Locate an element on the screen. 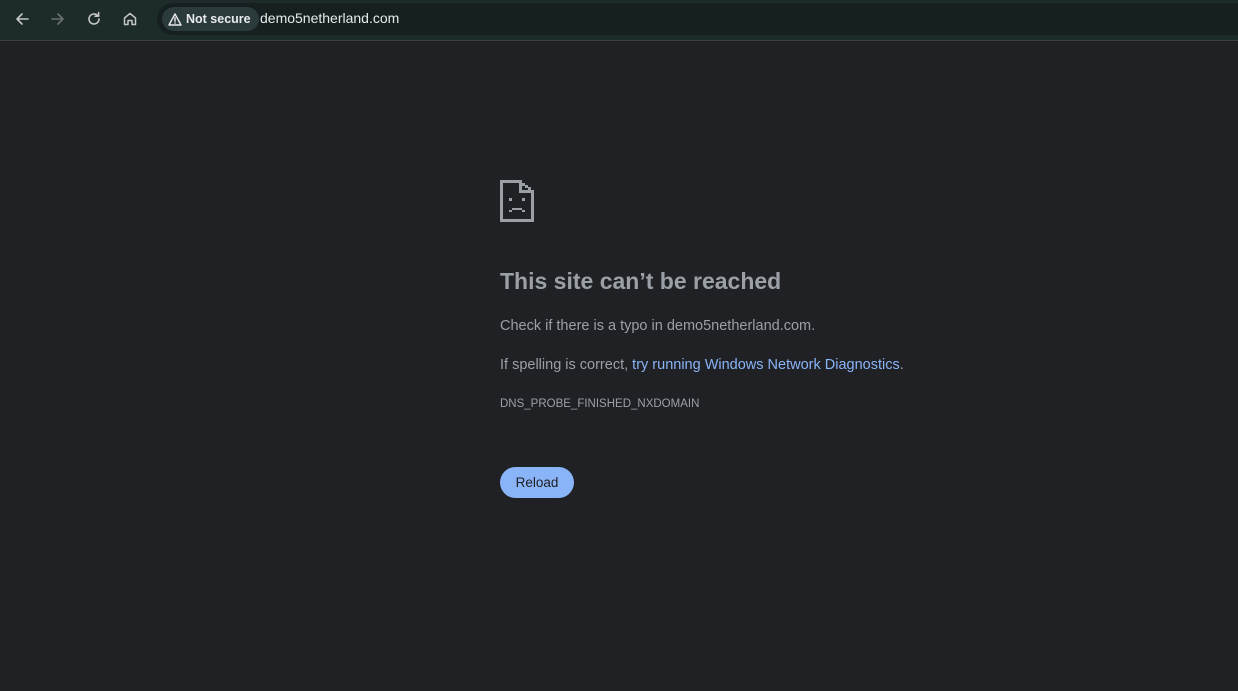  error-title: This site can’t be reached is located at coordinates (641, 281).